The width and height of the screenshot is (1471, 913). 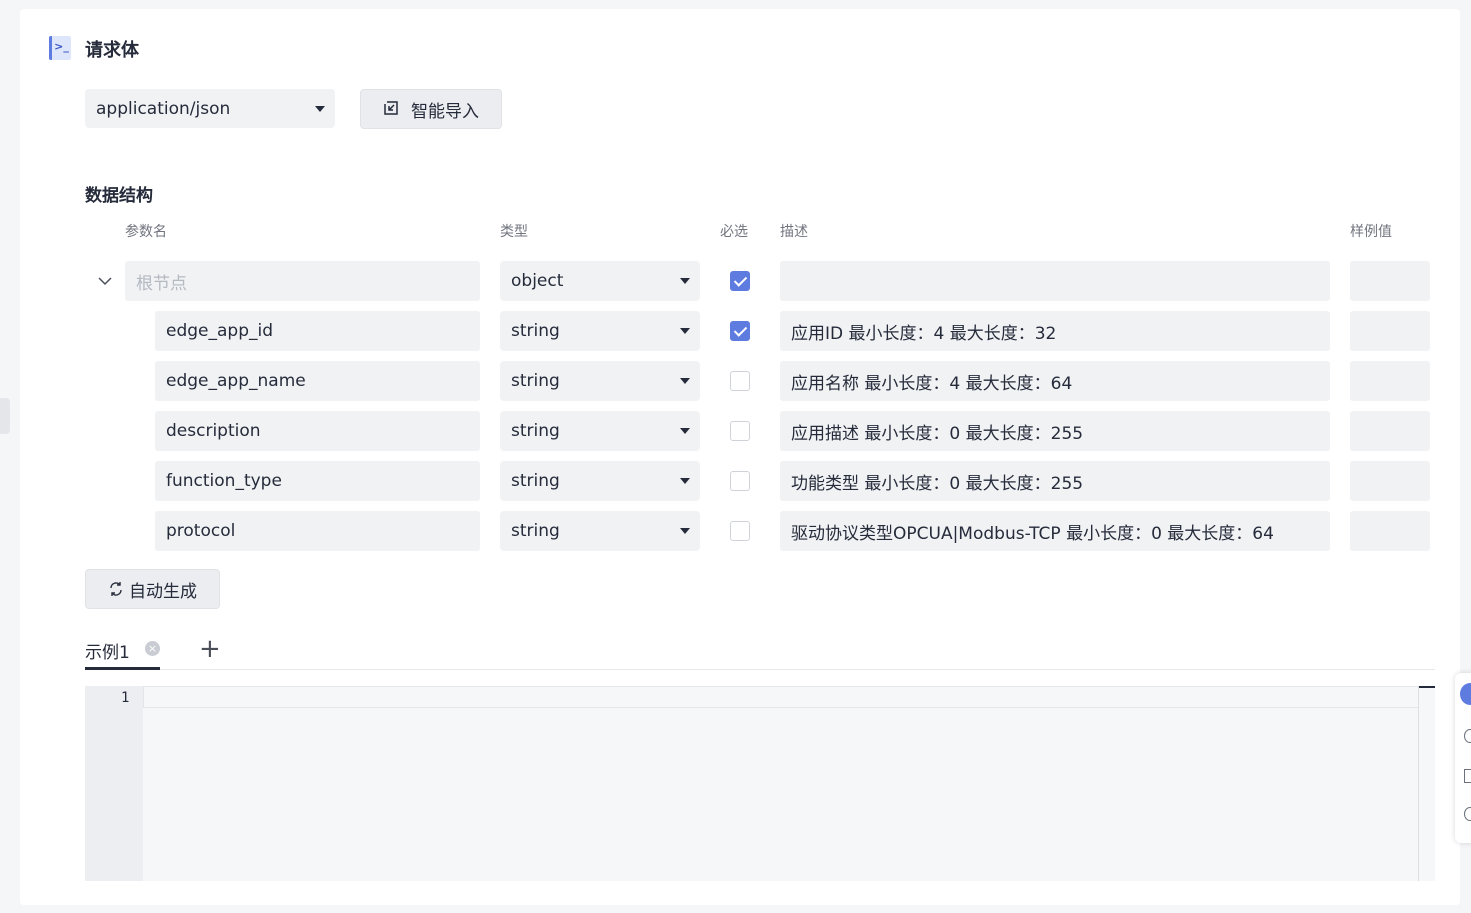 I want to click on document-icon, so click(x=1467, y=776).